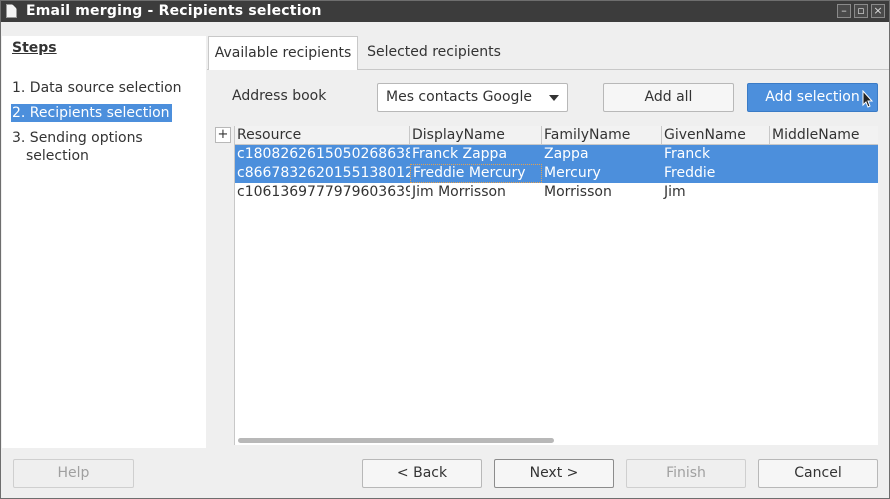 This screenshot has height=499, width=890. What do you see at coordinates (422, 473) in the screenshot?
I see `back-button: < Back` at bounding box center [422, 473].